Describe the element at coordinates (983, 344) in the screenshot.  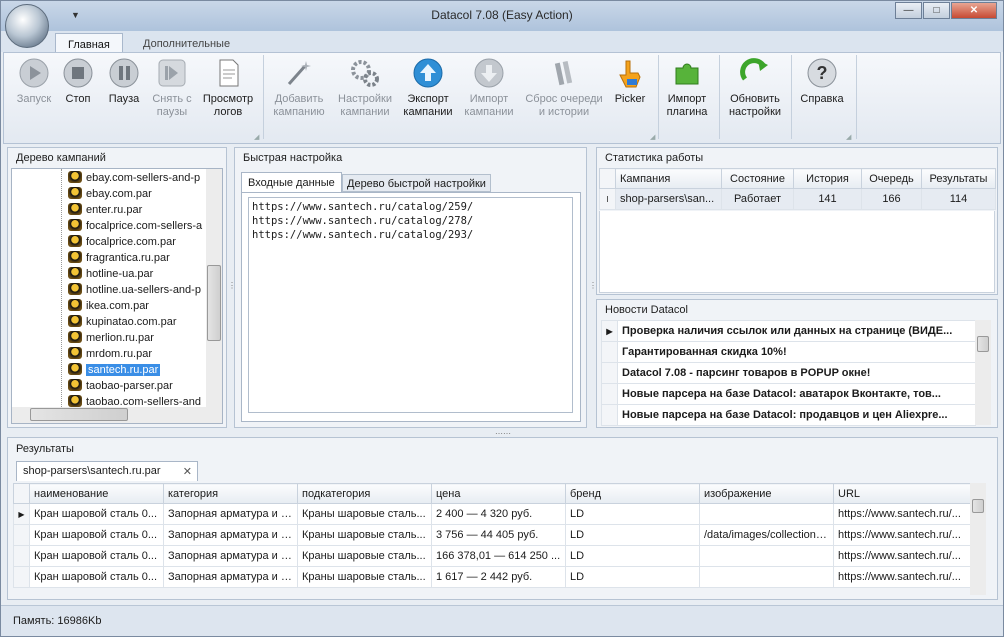
I see `news-scroll-thumb` at that location.